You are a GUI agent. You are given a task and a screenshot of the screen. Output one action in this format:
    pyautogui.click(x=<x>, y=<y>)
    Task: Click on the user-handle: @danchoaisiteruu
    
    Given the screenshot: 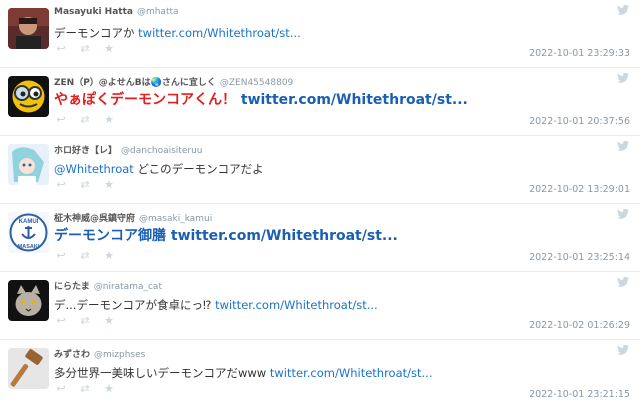 What is the action you would take?
    pyautogui.click(x=161, y=151)
    